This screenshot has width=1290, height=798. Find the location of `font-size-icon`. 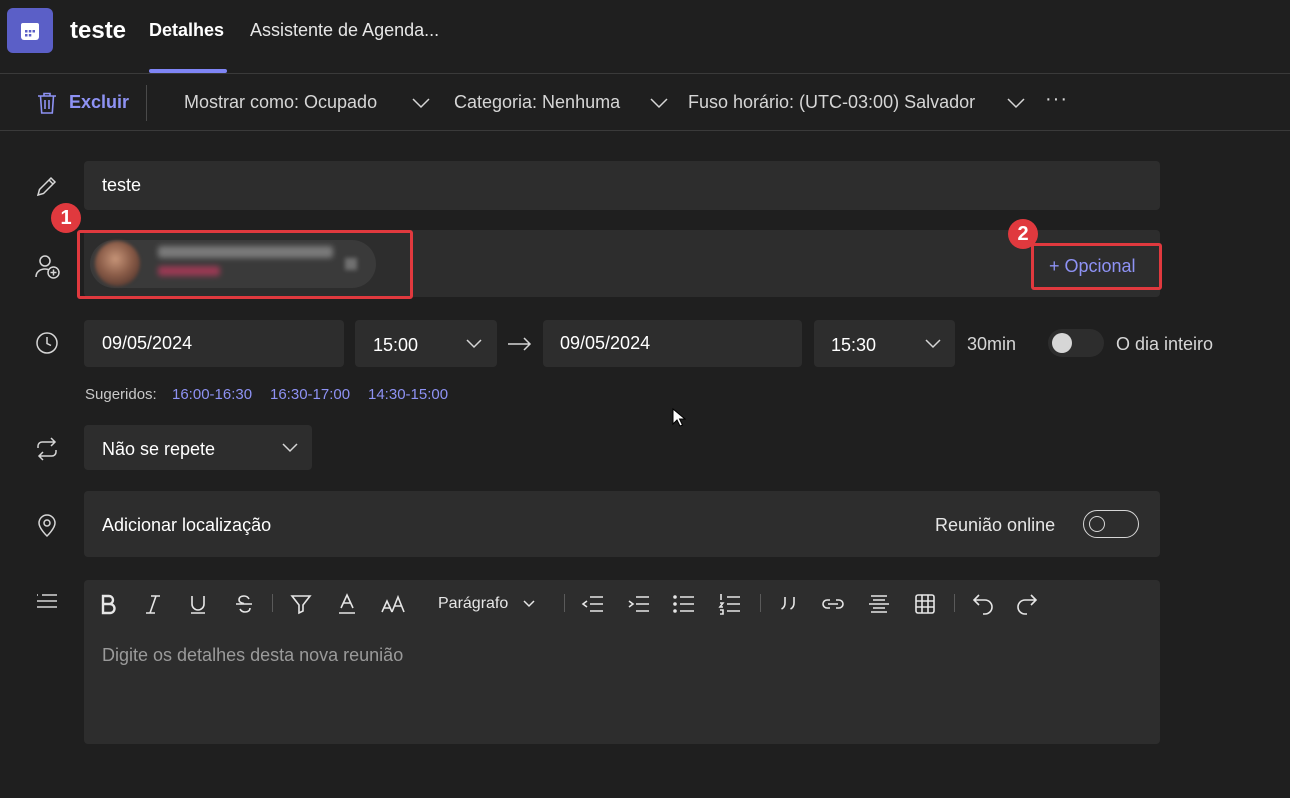

font-size-icon is located at coordinates (393, 604).